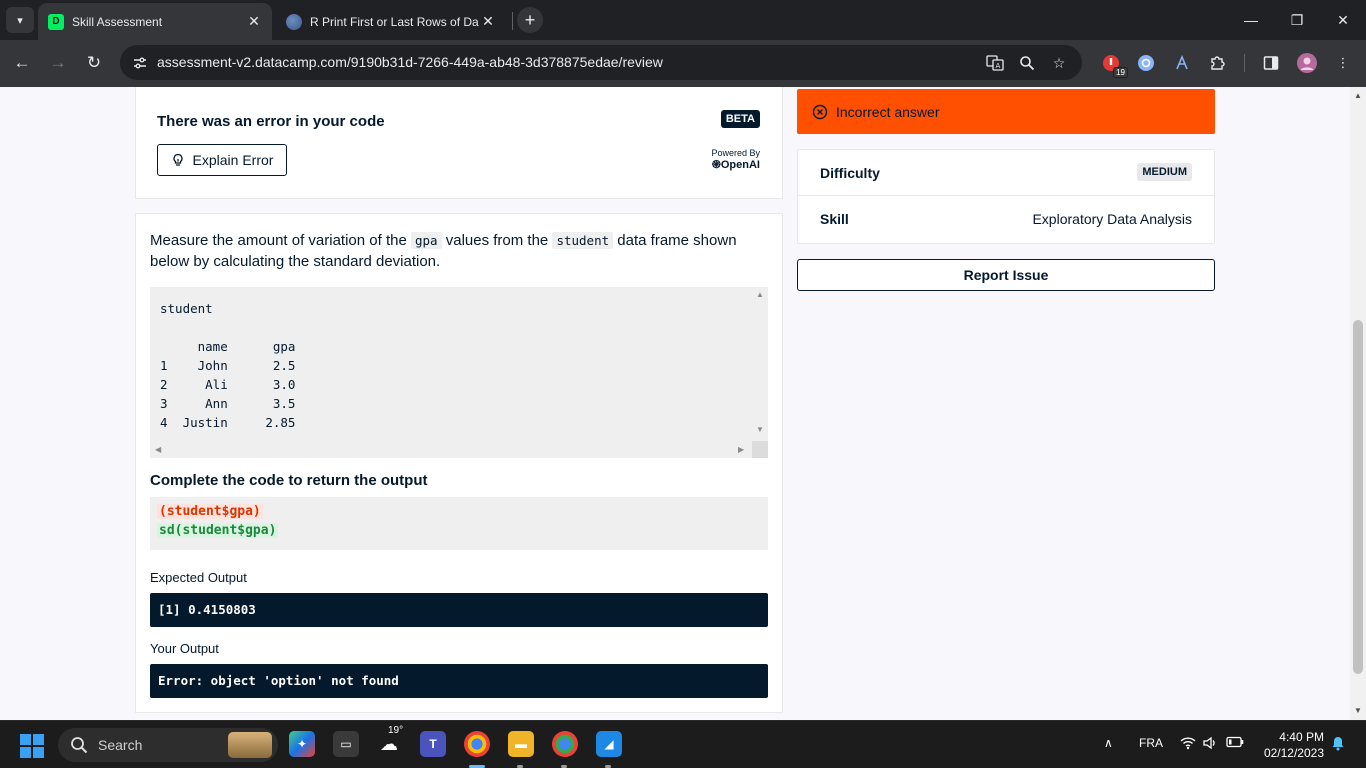 This screenshot has width=1366, height=768. I want to click on accent-extension-icon, so click(1182, 63).